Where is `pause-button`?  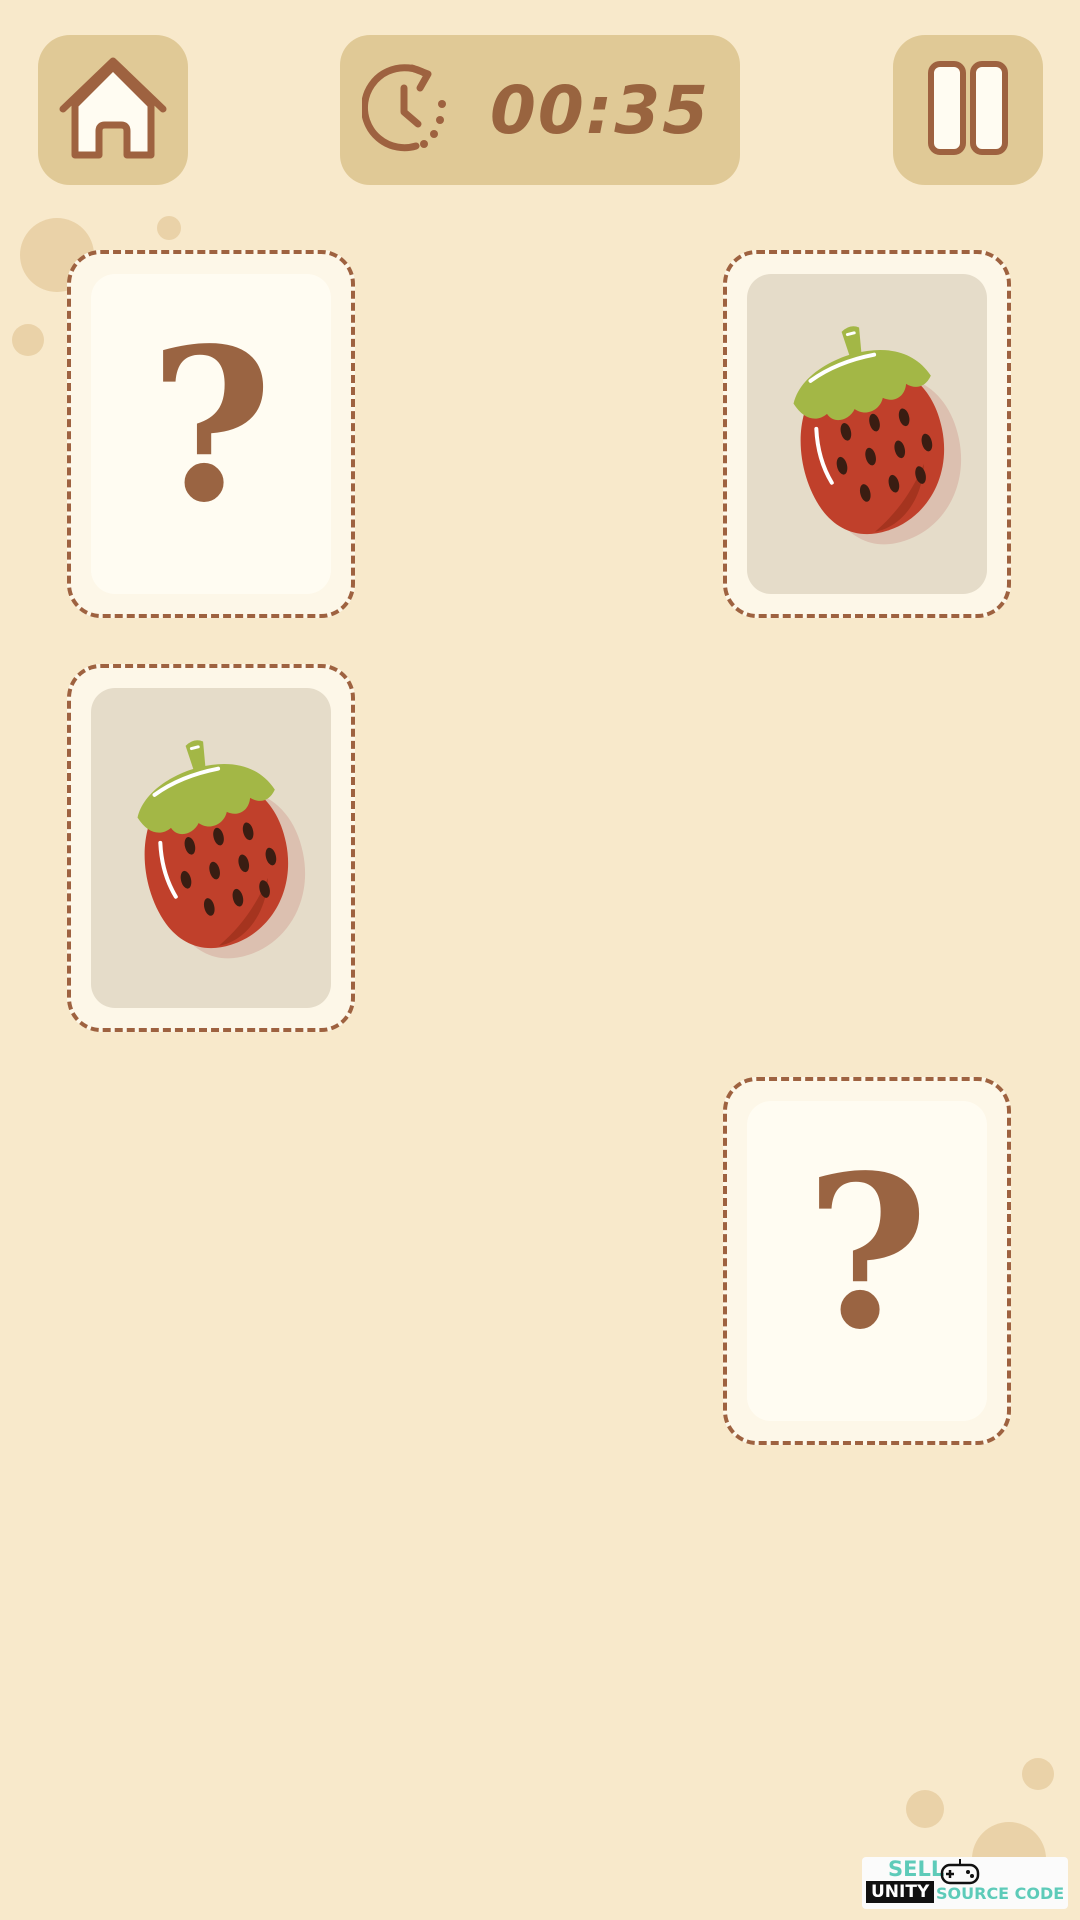
pause-button is located at coordinates (968, 110).